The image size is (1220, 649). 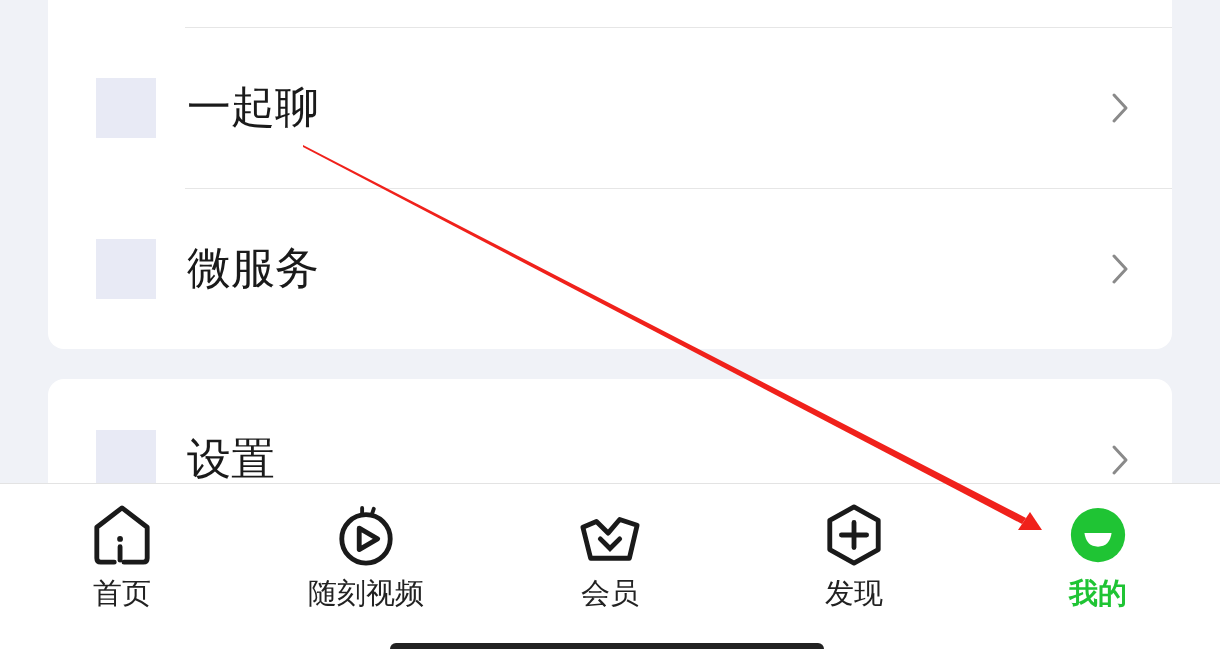 What do you see at coordinates (610, 559) in the screenshot?
I see `tab: 会员` at bounding box center [610, 559].